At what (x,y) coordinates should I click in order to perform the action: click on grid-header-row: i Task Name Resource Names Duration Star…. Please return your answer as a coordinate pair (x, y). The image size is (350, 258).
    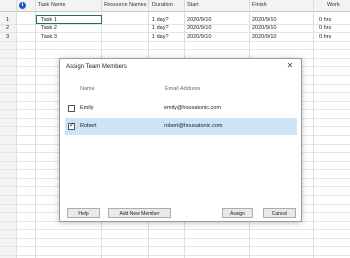
    Looking at the image, I should click on (175, 6).